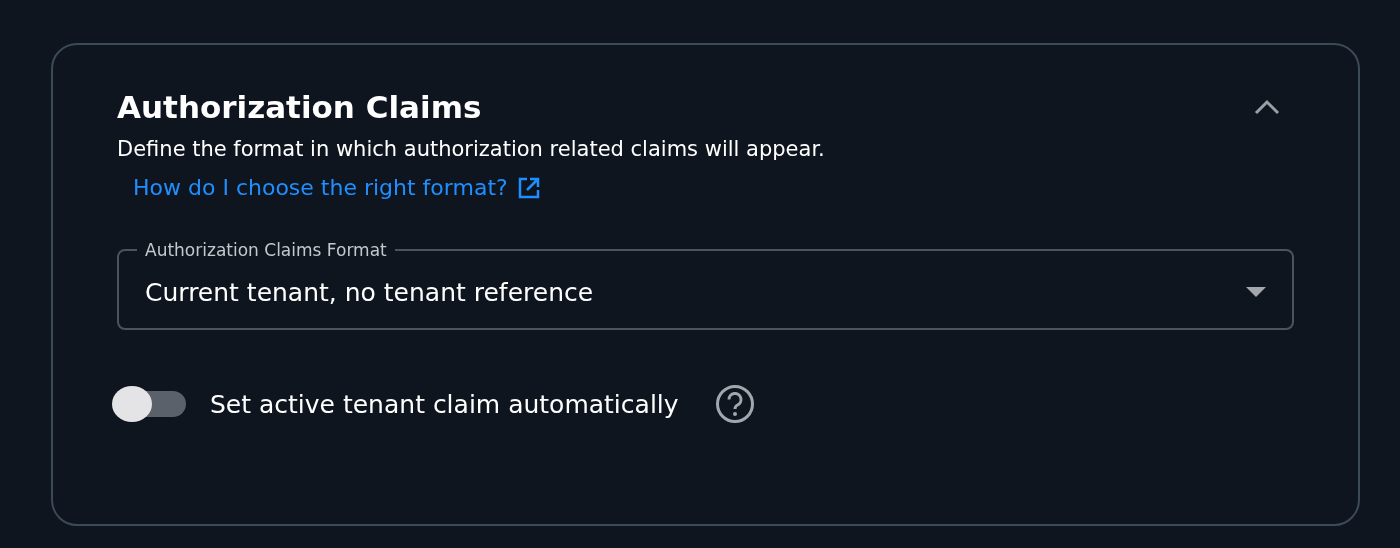 This screenshot has width=1400, height=548. I want to click on toggle-switch, so click(149, 404).